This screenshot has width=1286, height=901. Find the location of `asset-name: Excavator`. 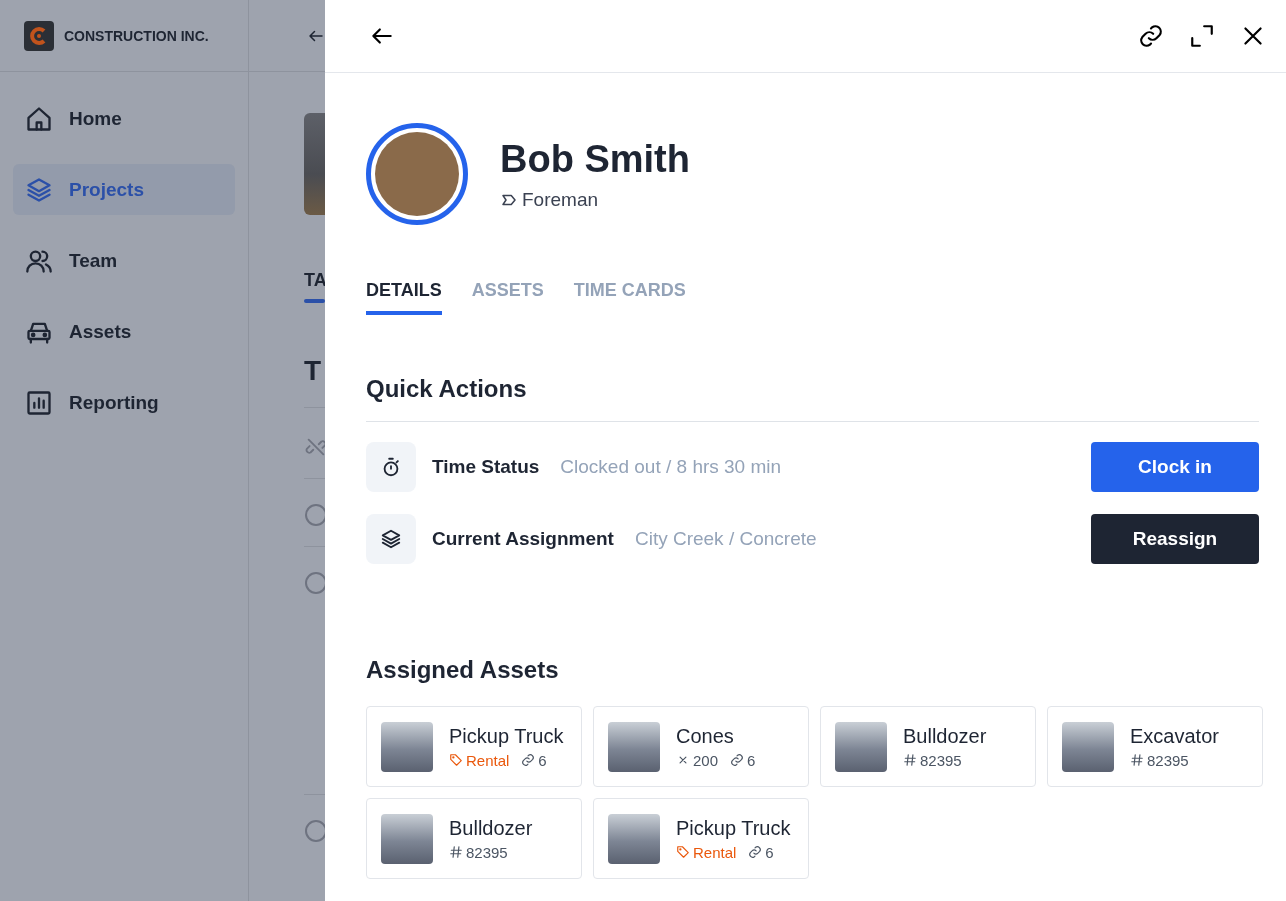

asset-name: Excavator is located at coordinates (1174, 736).